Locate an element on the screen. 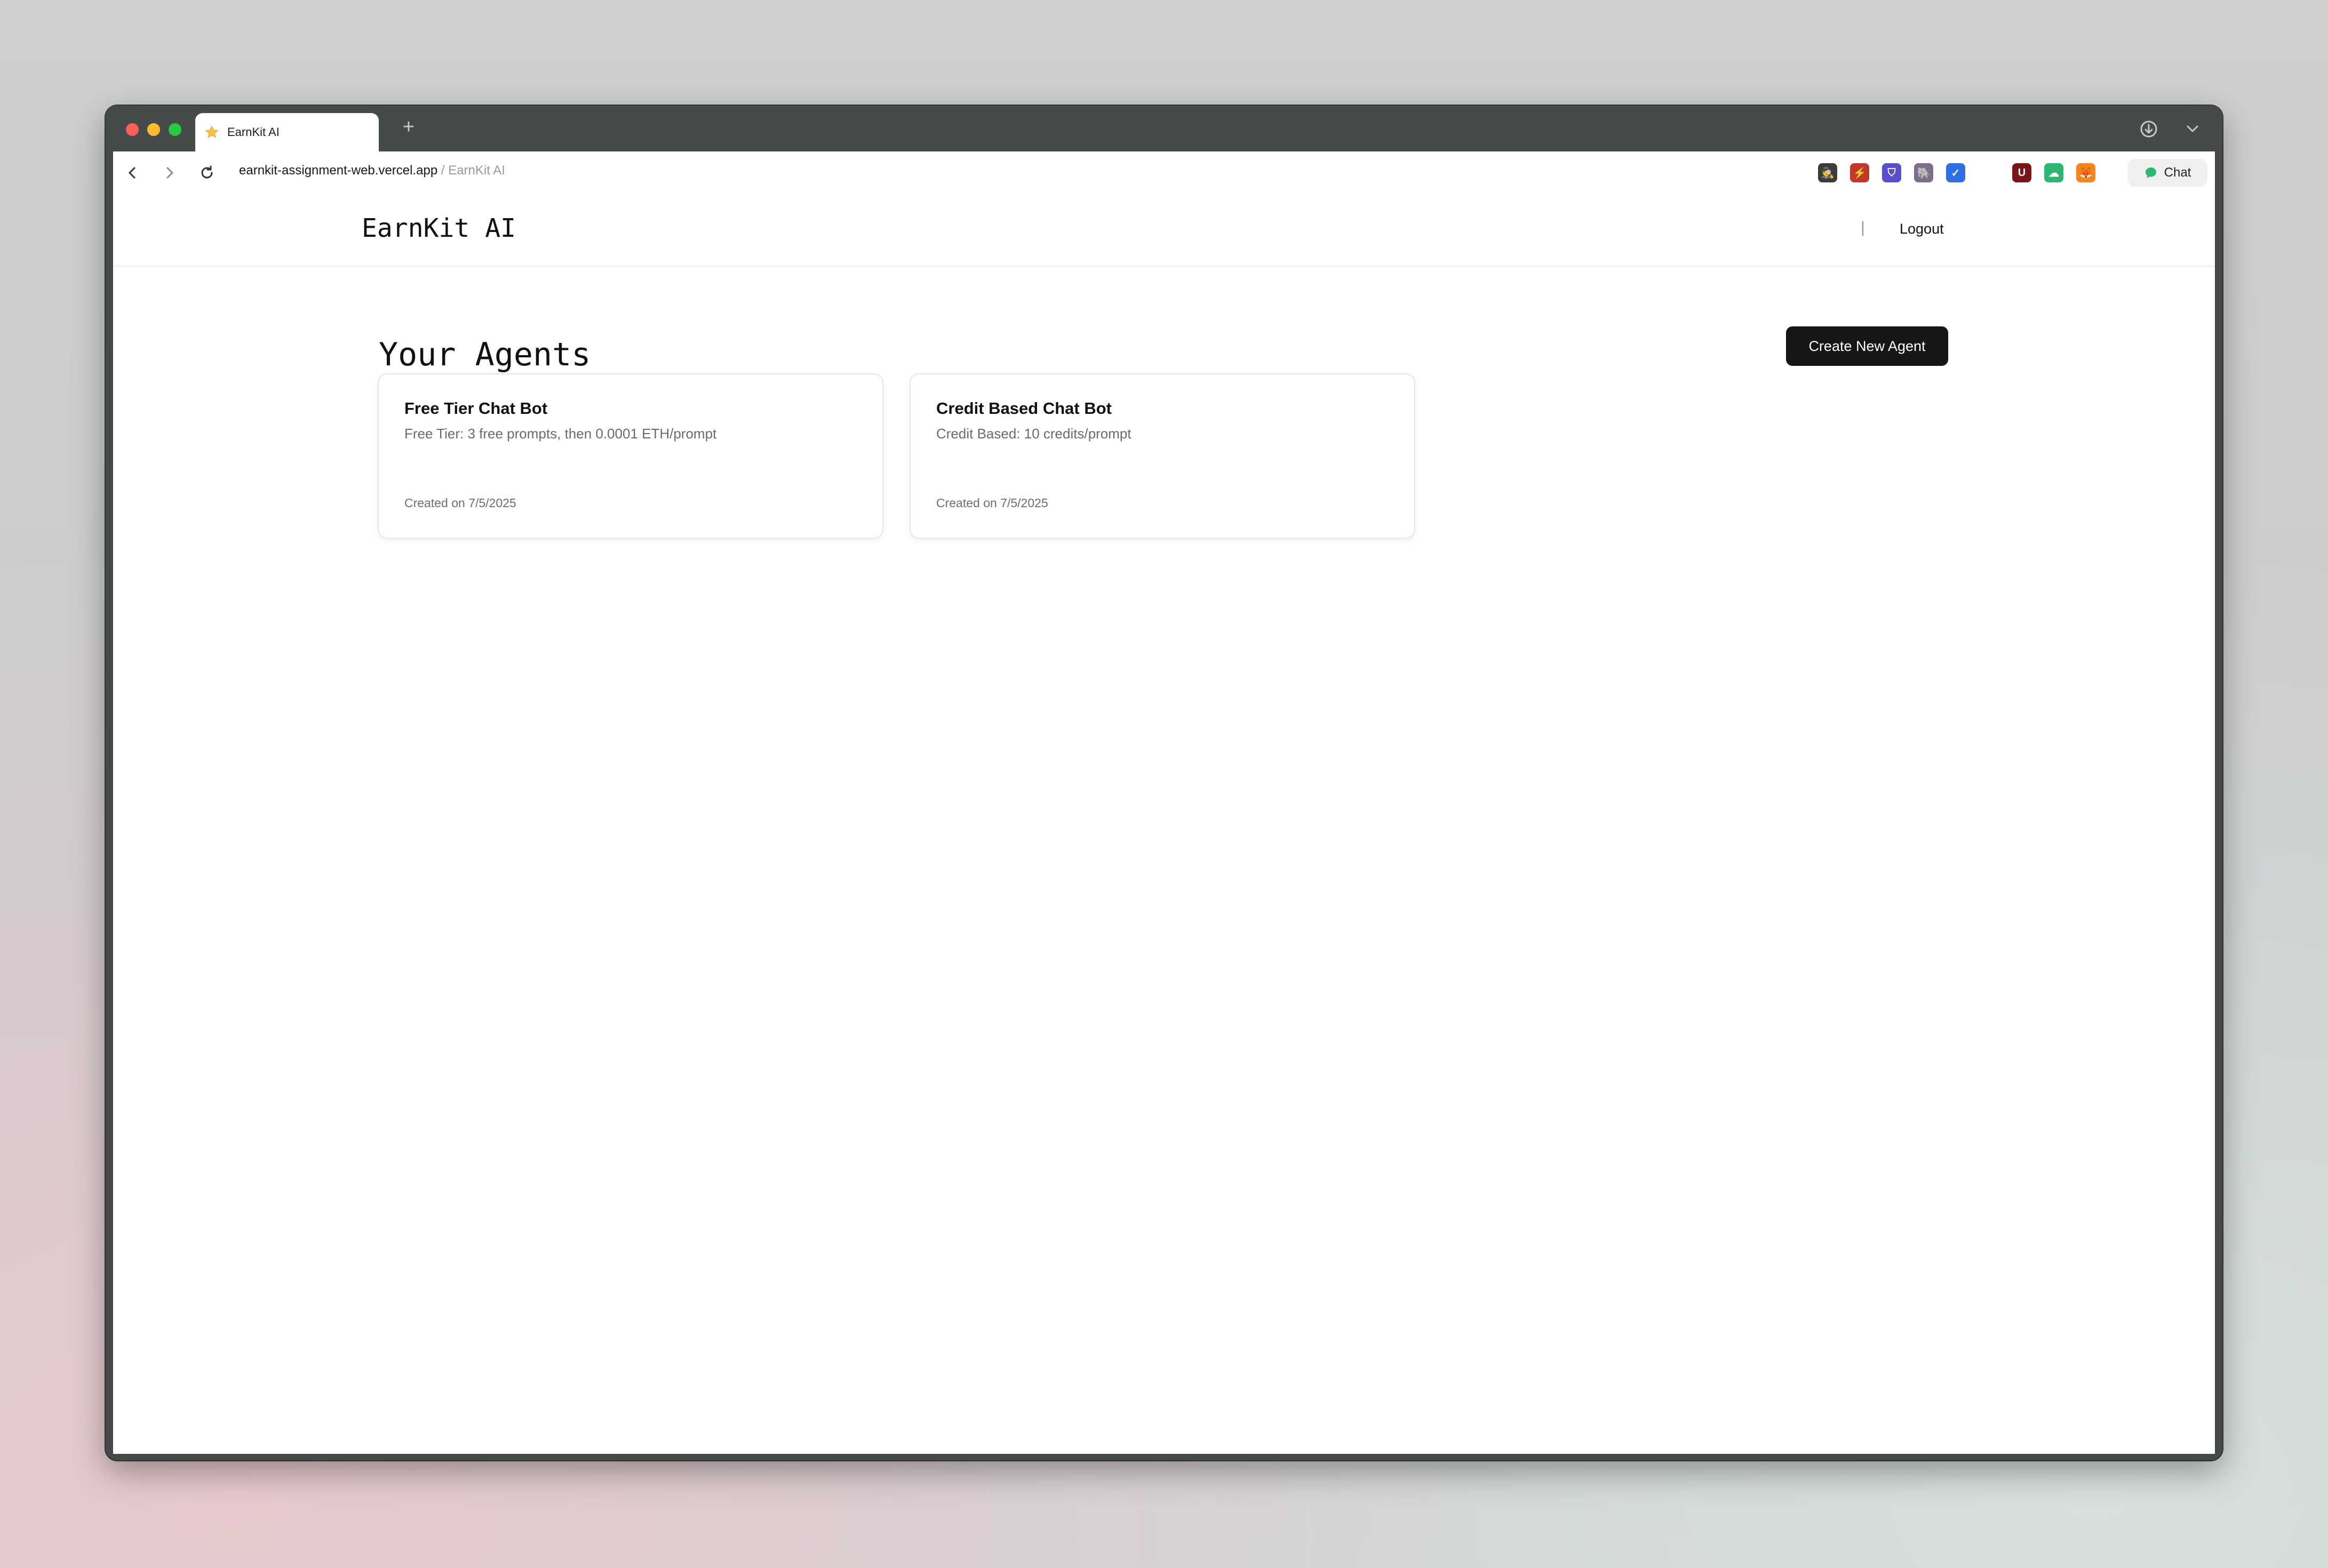 The image size is (2328, 1568). chat-bubble-icon is located at coordinates (2150, 172).